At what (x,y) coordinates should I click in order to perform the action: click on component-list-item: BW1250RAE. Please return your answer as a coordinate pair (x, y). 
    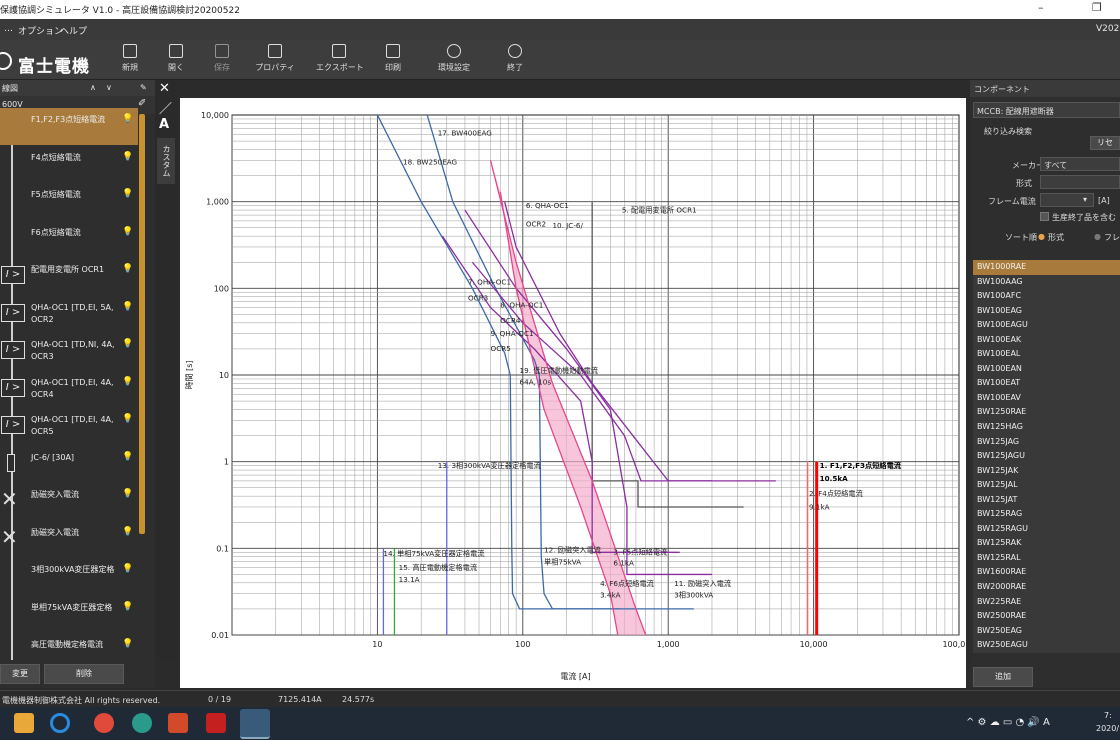
    Looking at the image, I should click on (1046, 412).